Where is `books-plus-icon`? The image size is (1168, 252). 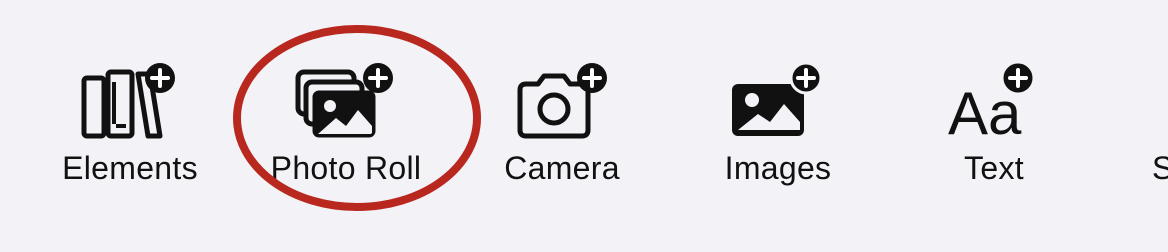
books-plus-icon is located at coordinates (130, 95).